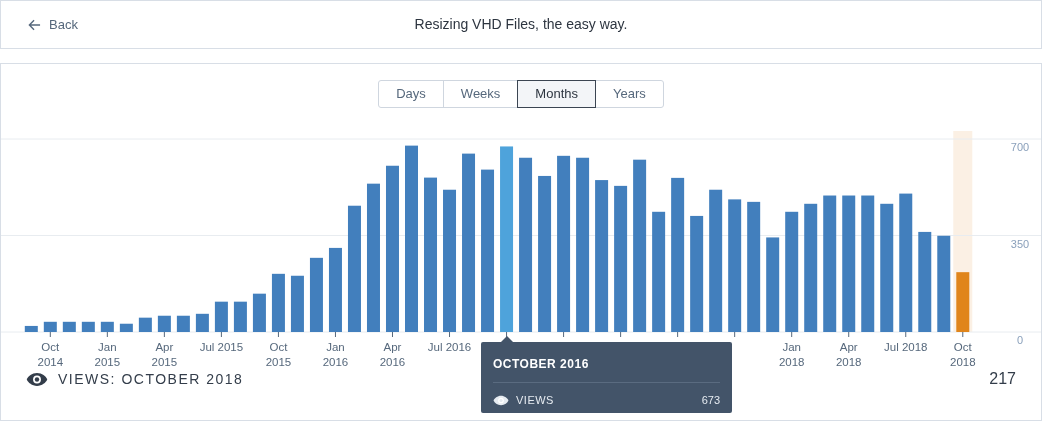 Image resolution: width=1042 pixels, height=421 pixels. What do you see at coordinates (1020, 147) in the screenshot?
I see `axis-label: 700` at bounding box center [1020, 147].